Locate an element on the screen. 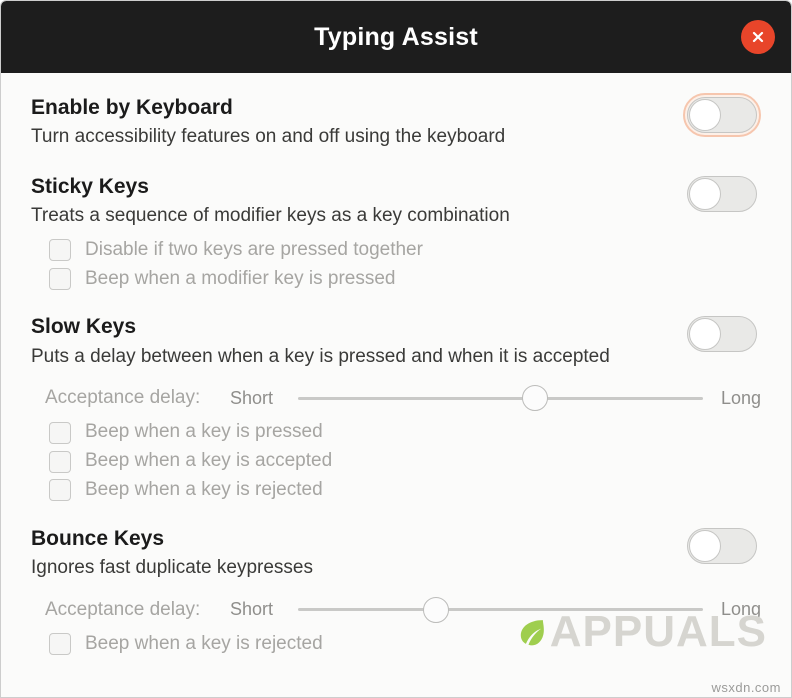 The image size is (792, 698). slow-keys-acceptance-delay-row: Acceptance delay: Short Long is located at coordinates (396, 398).